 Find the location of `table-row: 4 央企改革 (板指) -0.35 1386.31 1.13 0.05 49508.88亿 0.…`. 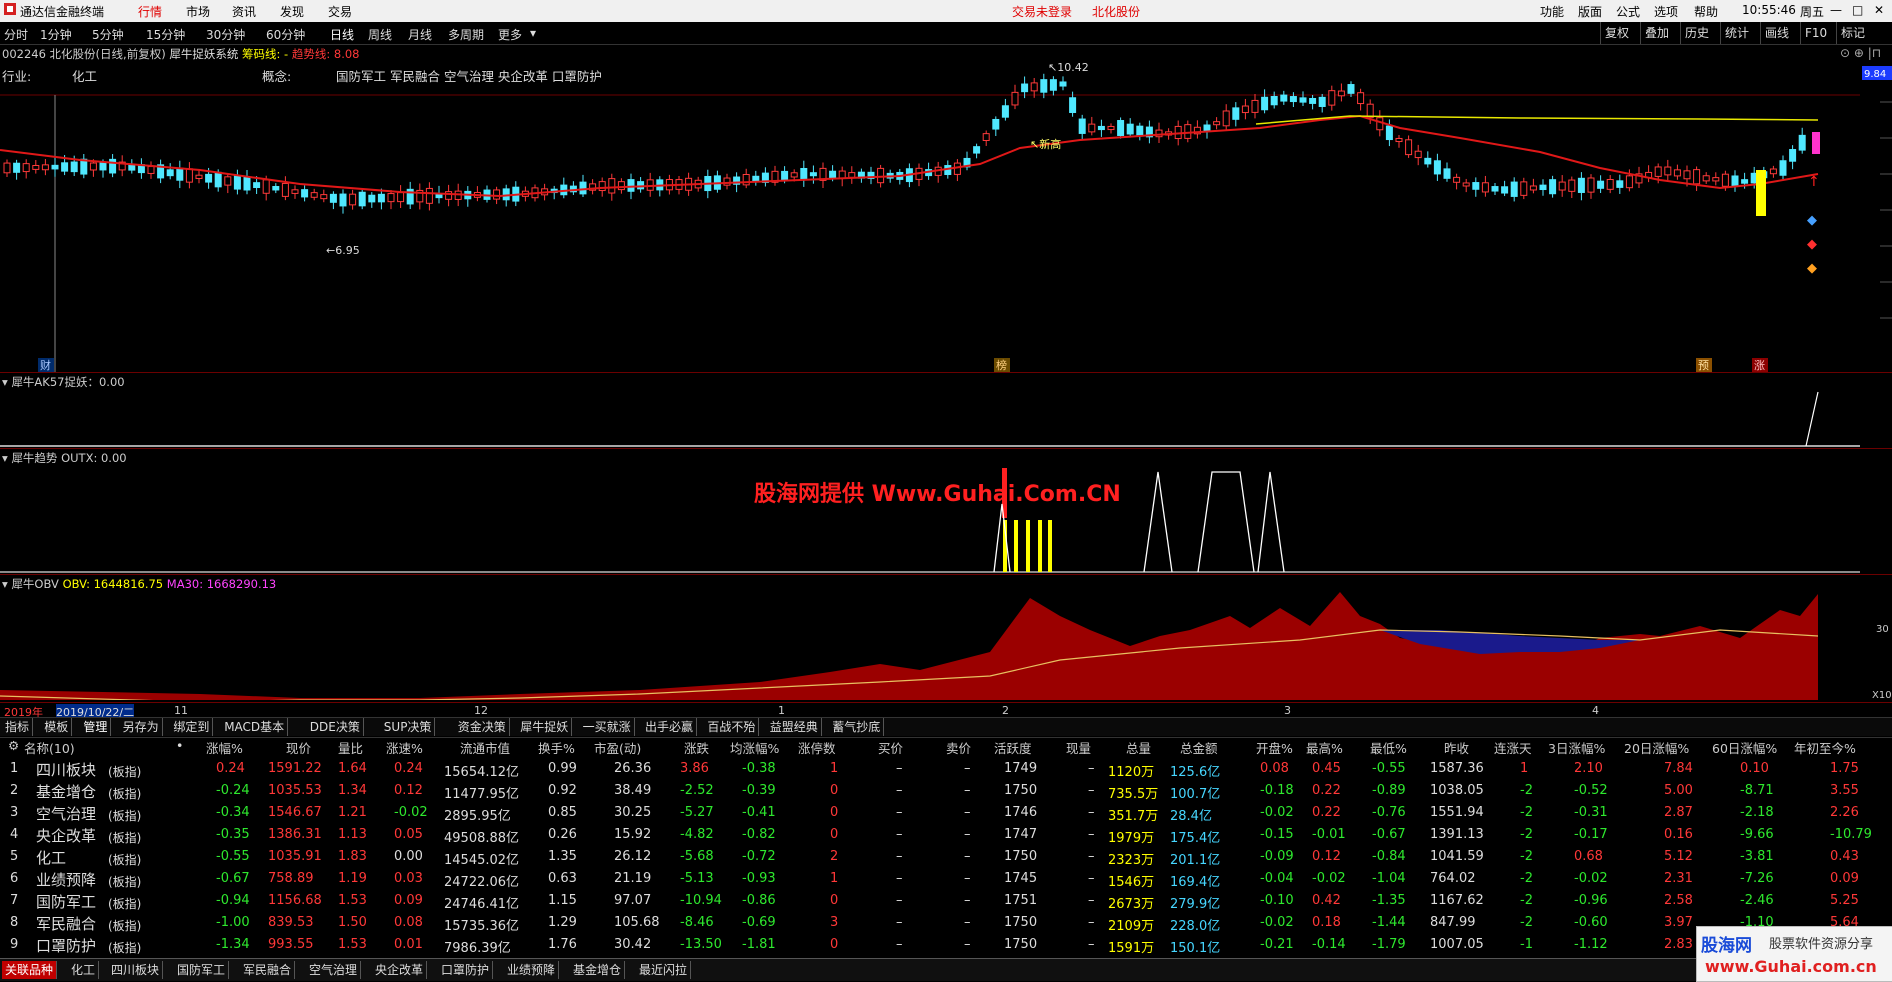

table-row: 4 央企改革 (板指) -0.35 1386.31 1.13 0.05 49508.88亿 0.… is located at coordinates (946, 835).